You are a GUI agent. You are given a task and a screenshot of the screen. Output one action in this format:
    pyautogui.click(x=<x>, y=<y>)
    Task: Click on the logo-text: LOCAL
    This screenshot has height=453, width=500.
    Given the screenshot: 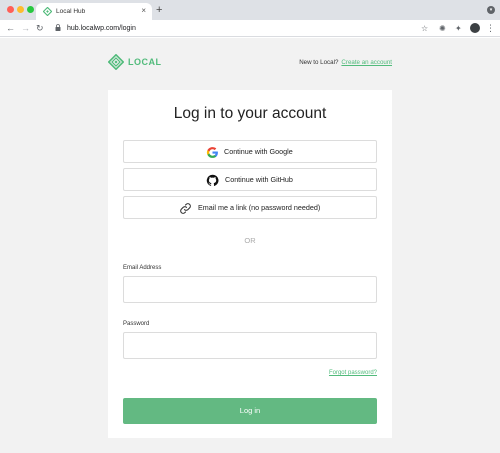 What is the action you would take?
    pyautogui.click(x=145, y=62)
    